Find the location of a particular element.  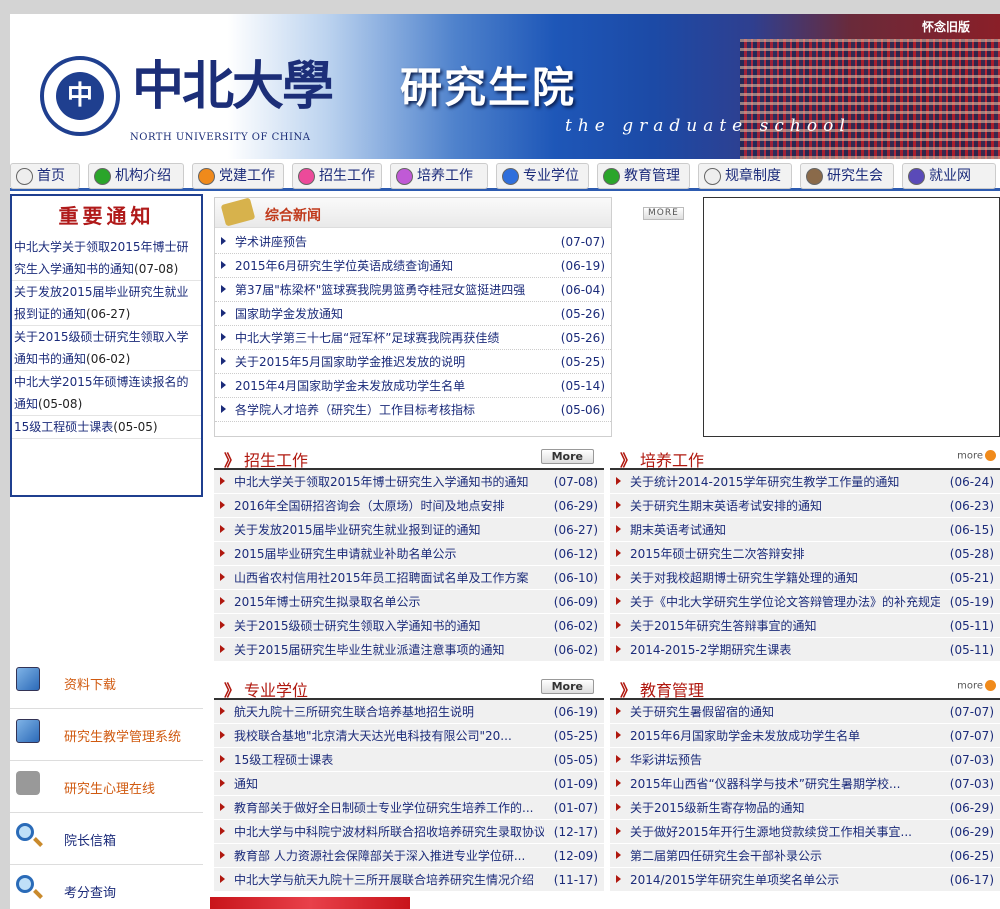

nav-item: 教育管理 is located at coordinates (643, 176).